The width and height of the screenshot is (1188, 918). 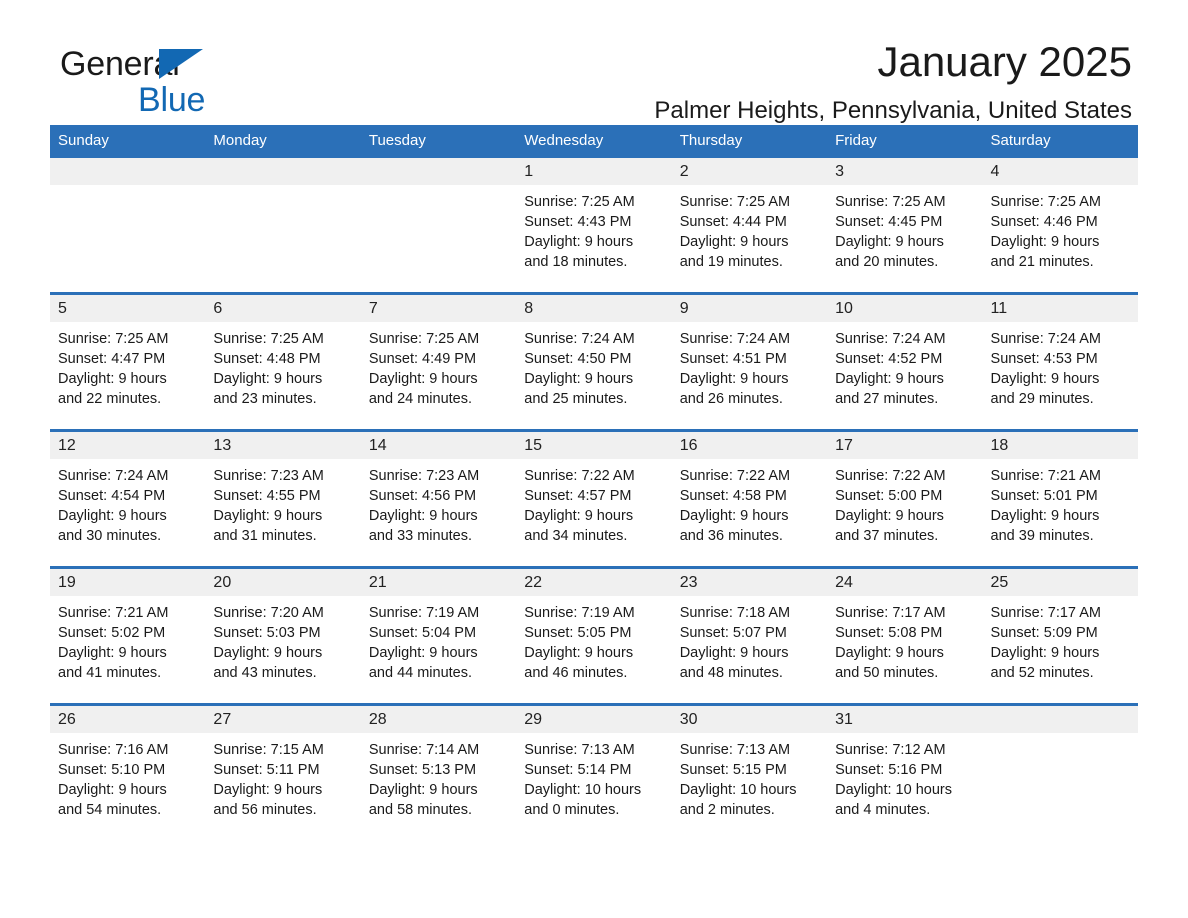 I want to click on sunset-time: Sunset: 5:15 PM, so click(x=733, y=770).